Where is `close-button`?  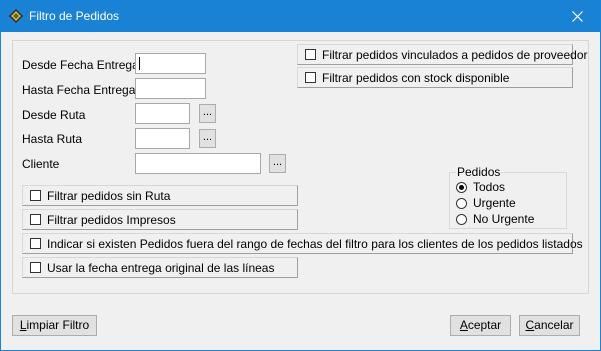 close-button is located at coordinates (577, 16).